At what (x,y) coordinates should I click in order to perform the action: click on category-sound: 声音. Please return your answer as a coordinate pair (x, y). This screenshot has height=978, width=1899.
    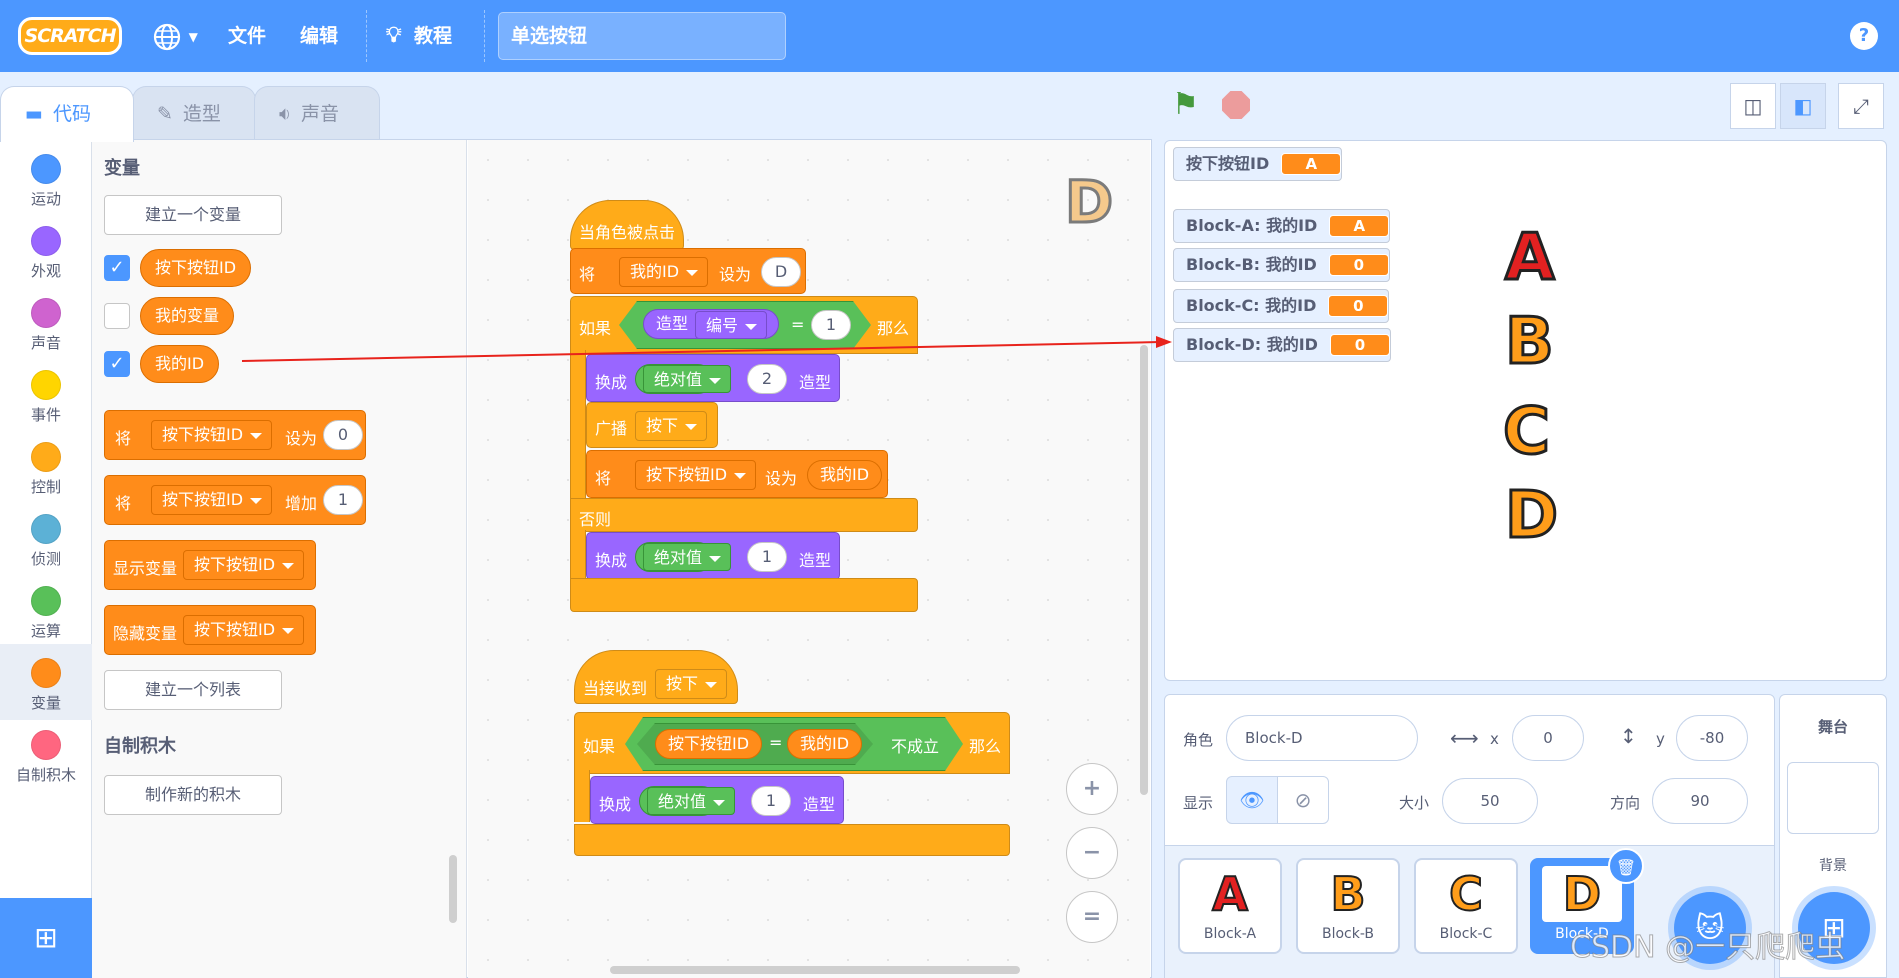
    Looking at the image, I should click on (46, 326).